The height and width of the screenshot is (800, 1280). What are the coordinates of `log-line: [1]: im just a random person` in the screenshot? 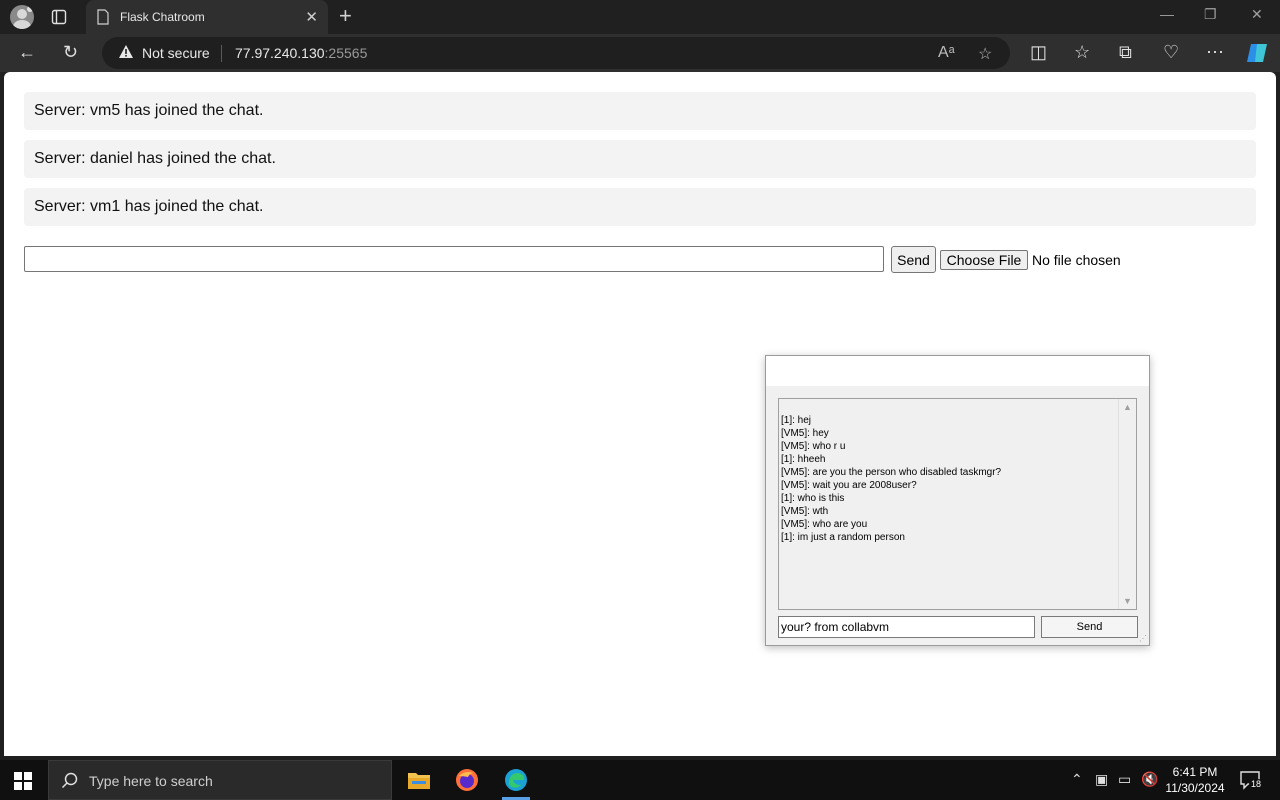 It's located at (843, 537).